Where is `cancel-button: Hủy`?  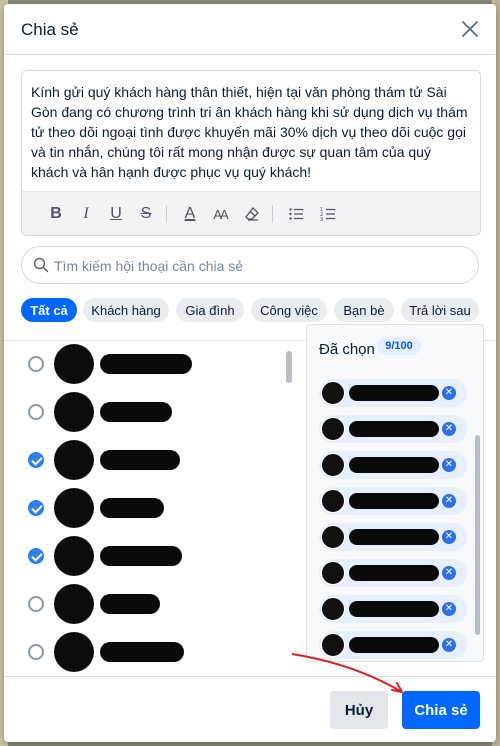 cancel-button: Hủy is located at coordinates (359, 710).